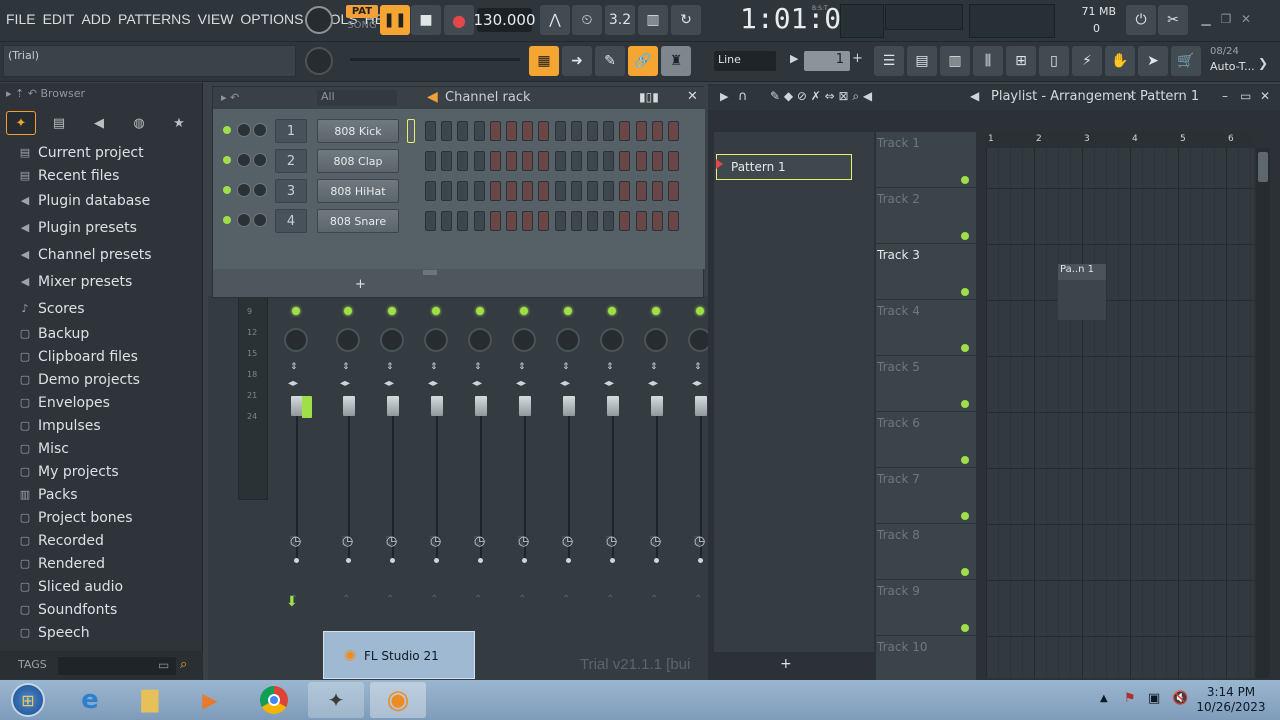 This screenshot has height=720, width=1280. Describe the element at coordinates (358, 191) in the screenshot. I see `channel-name-button: 808 HiHat` at that location.